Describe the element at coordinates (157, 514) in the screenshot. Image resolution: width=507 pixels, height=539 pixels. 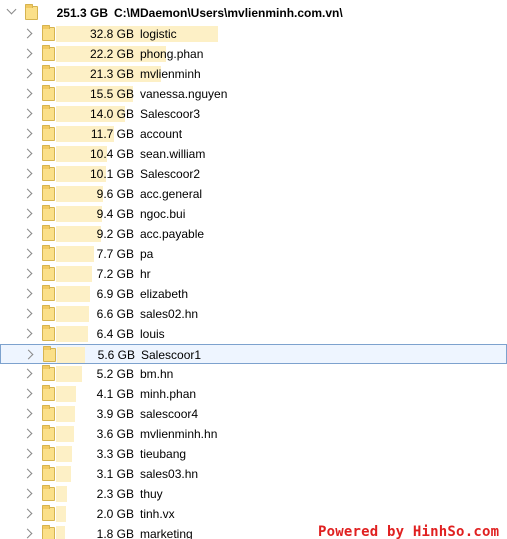
I see `folder-name: tinh.vx` at that location.